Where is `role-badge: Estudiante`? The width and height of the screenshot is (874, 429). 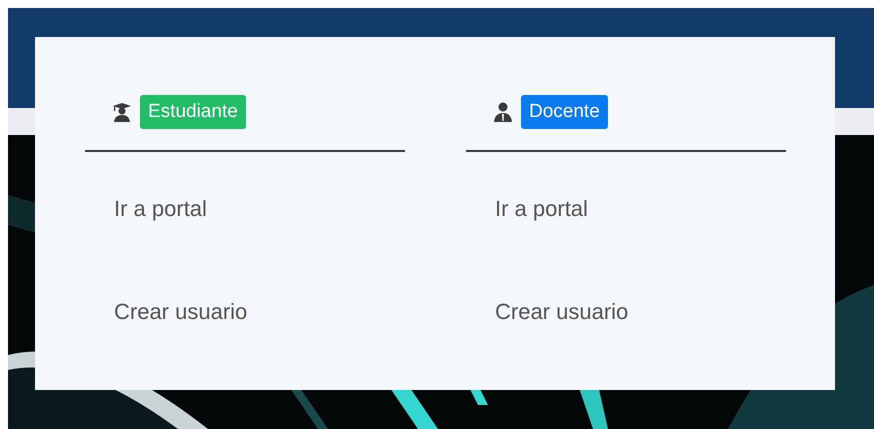
role-badge: Estudiante is located at coordinates (193, 112).